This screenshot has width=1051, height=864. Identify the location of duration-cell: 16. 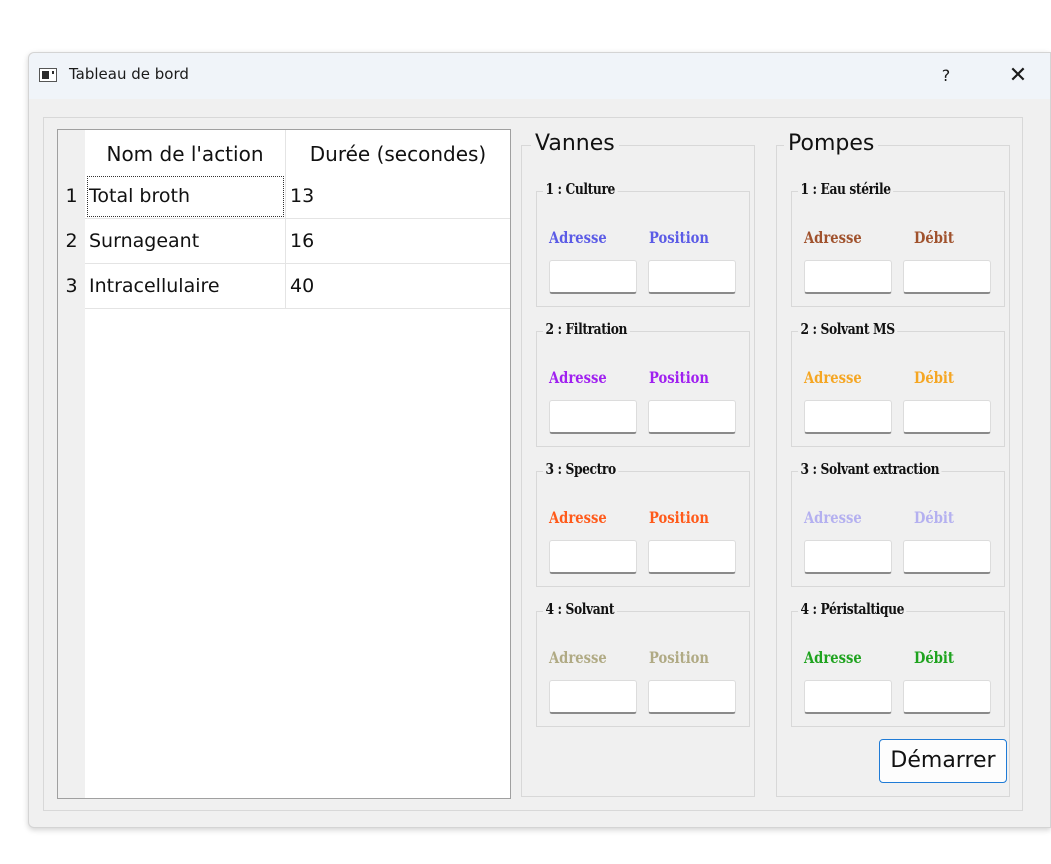
(398, 241).